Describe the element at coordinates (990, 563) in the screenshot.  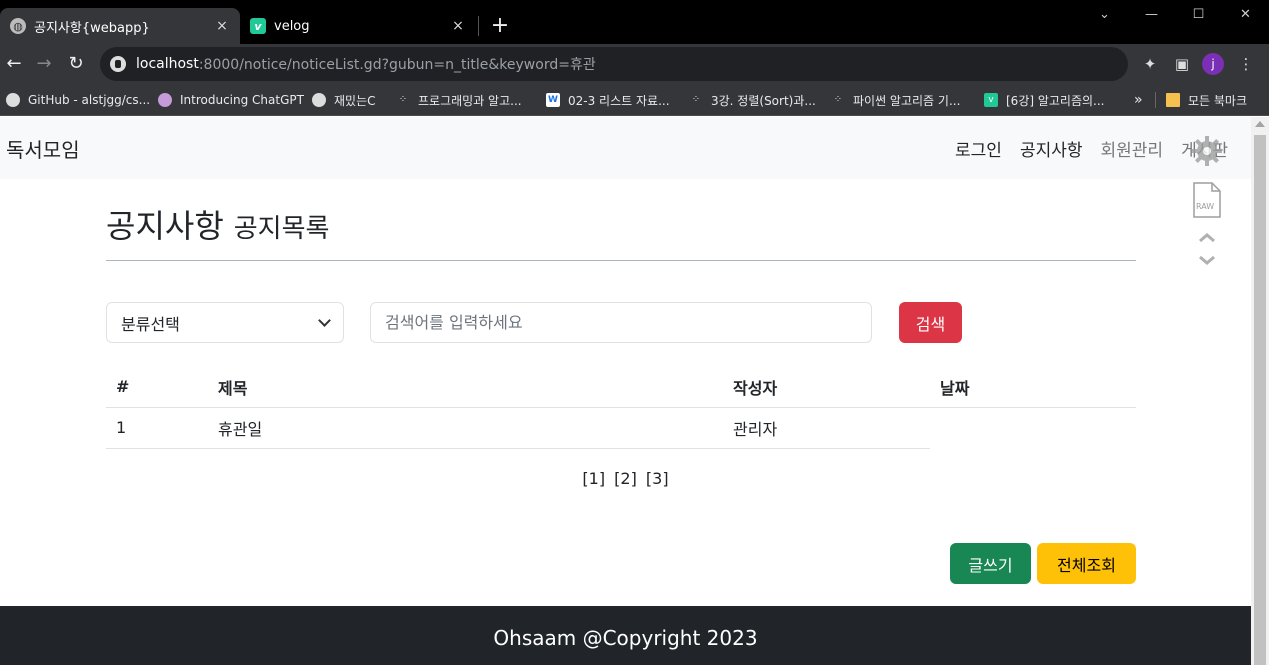
I see `write-button: 글쓰기` at that location.